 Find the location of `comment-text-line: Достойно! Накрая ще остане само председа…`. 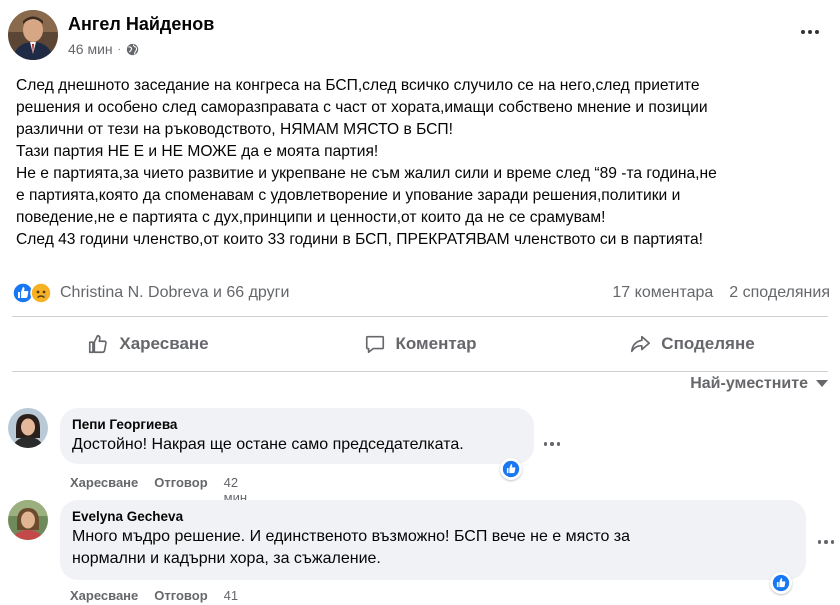

comment-text-line: Достойно! Накрая ще остане само председа… is located at coordinates (268, 444).